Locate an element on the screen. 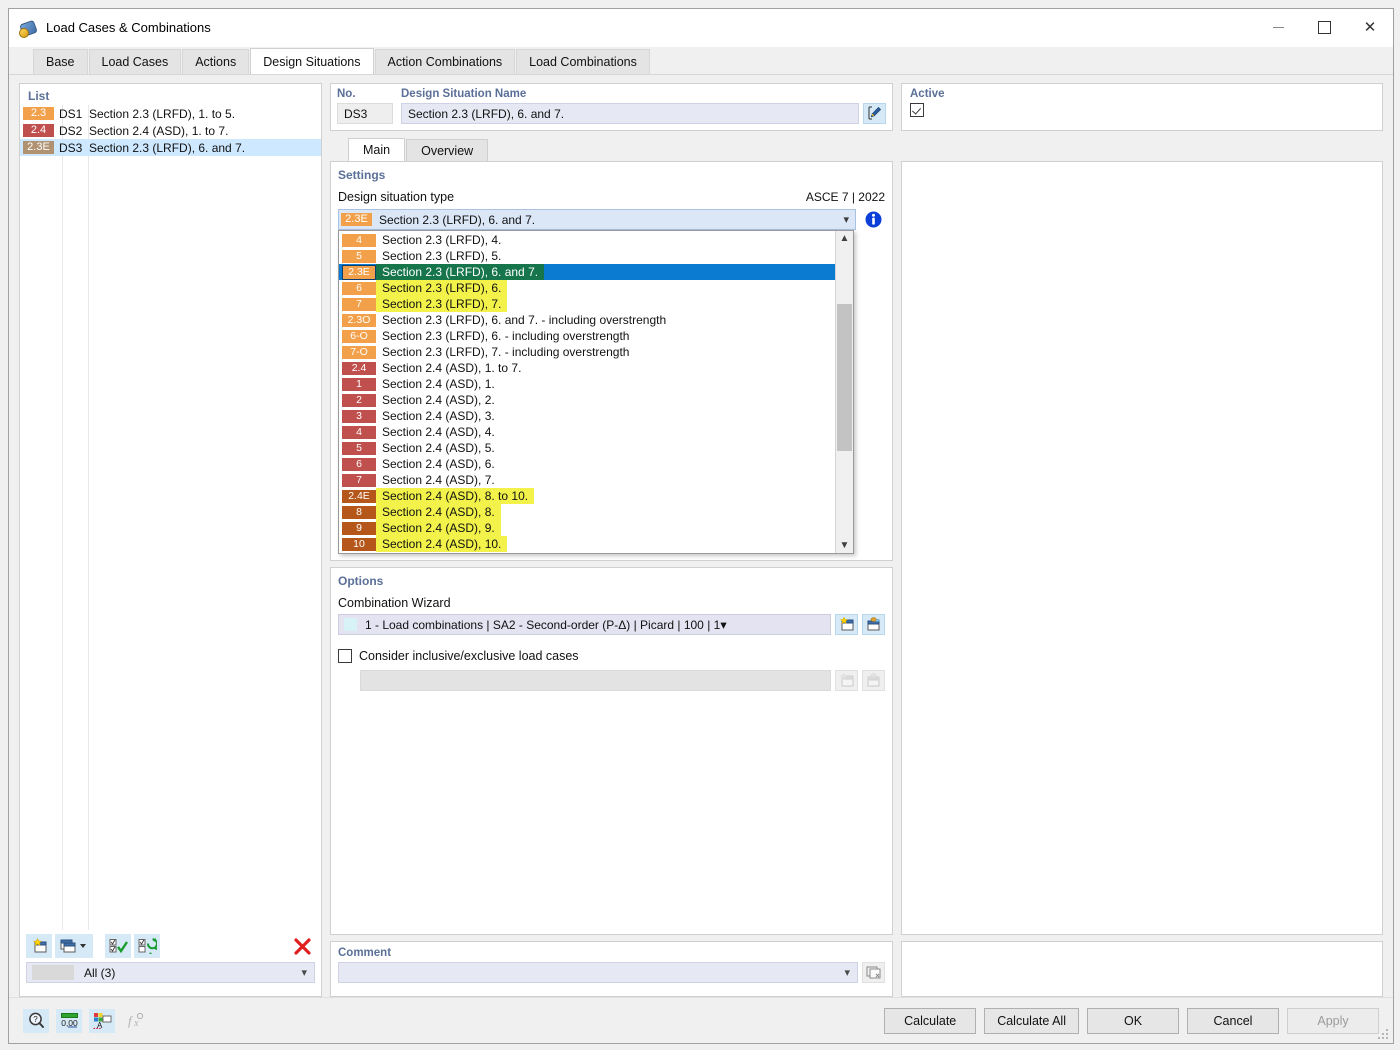 Image resolution: width=1400 pixels, height=1050 pixels. options-caption: Options is located at coordinates (361, 581).